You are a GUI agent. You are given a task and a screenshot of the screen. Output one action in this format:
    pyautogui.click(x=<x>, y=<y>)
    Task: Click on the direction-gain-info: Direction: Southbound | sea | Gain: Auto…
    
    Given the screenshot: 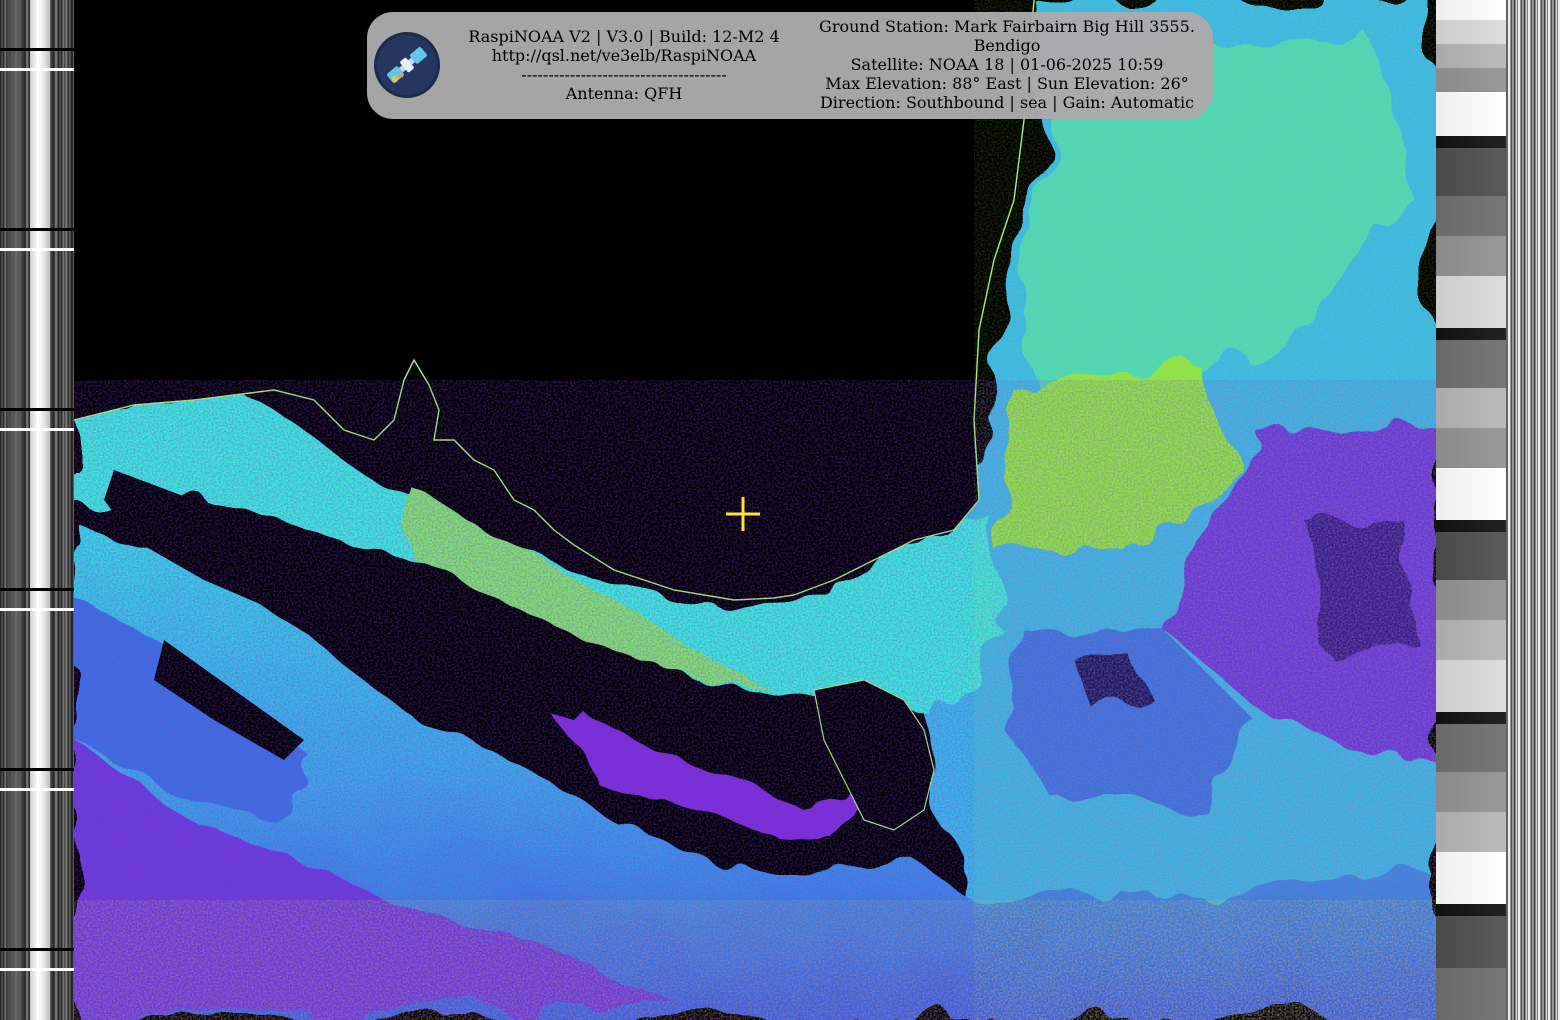 What is the action you would take?
    pyautogui.click(x=1007, y=102)
    